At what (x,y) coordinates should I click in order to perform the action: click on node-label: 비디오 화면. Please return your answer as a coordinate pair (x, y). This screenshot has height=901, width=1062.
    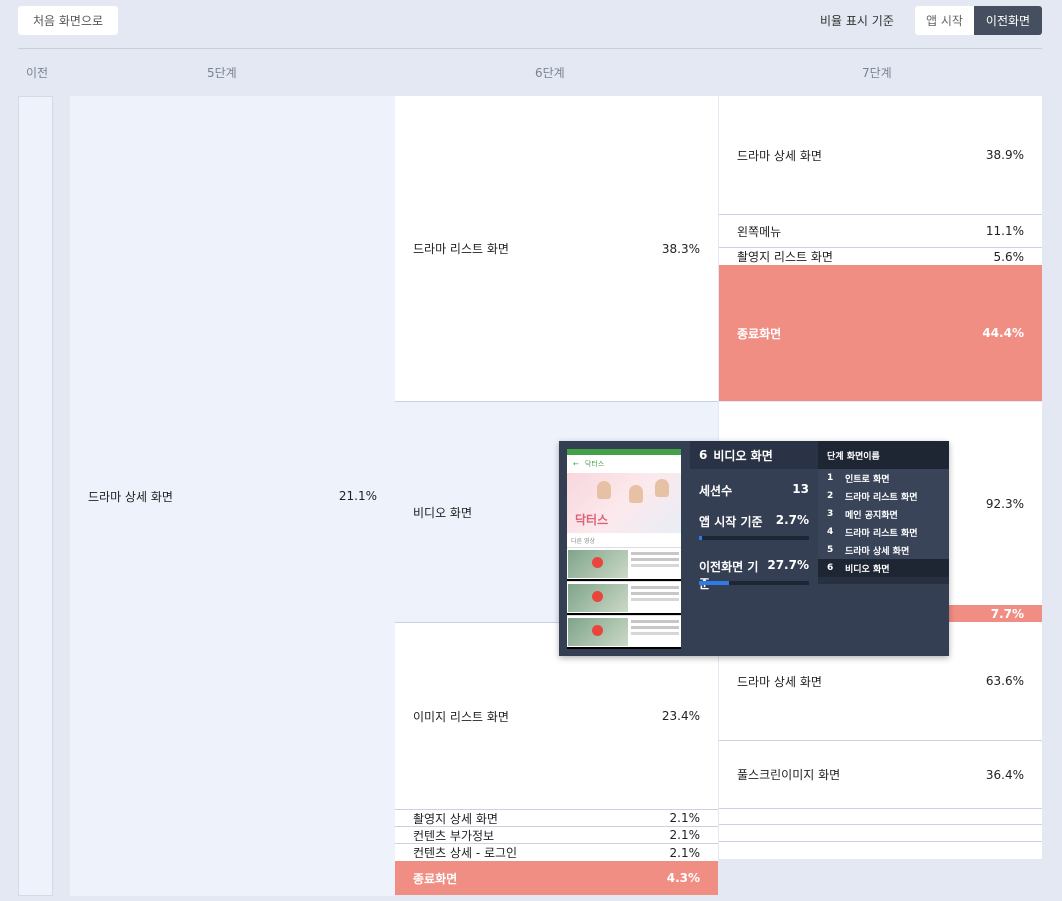
    Looking at the image, I should click on (443, 512).